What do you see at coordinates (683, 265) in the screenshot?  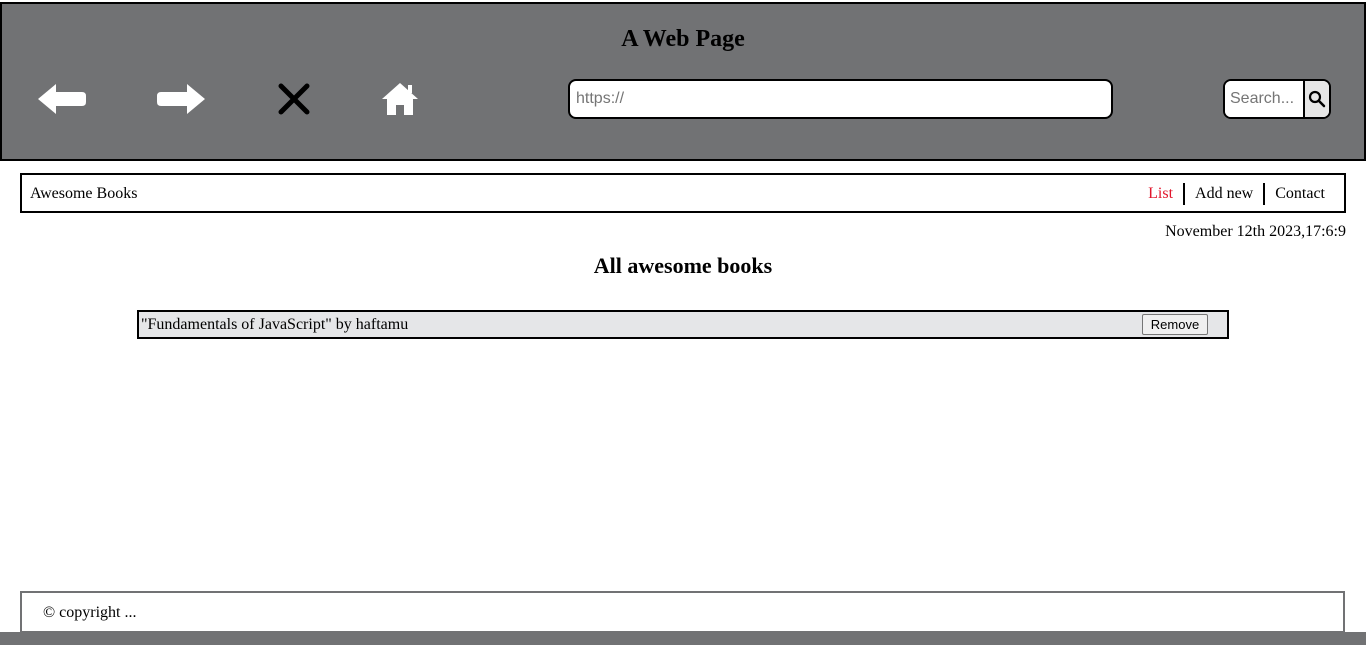 I see `page-title: All awesome books` at bounding box center [683, 265].